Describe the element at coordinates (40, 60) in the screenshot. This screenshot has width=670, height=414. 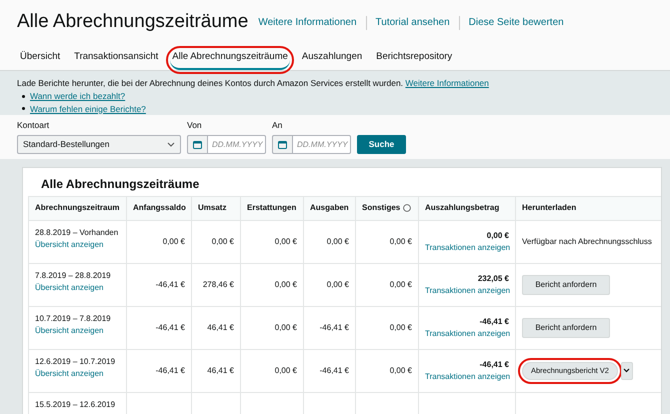
I see `tab: Übersicht` at that location.